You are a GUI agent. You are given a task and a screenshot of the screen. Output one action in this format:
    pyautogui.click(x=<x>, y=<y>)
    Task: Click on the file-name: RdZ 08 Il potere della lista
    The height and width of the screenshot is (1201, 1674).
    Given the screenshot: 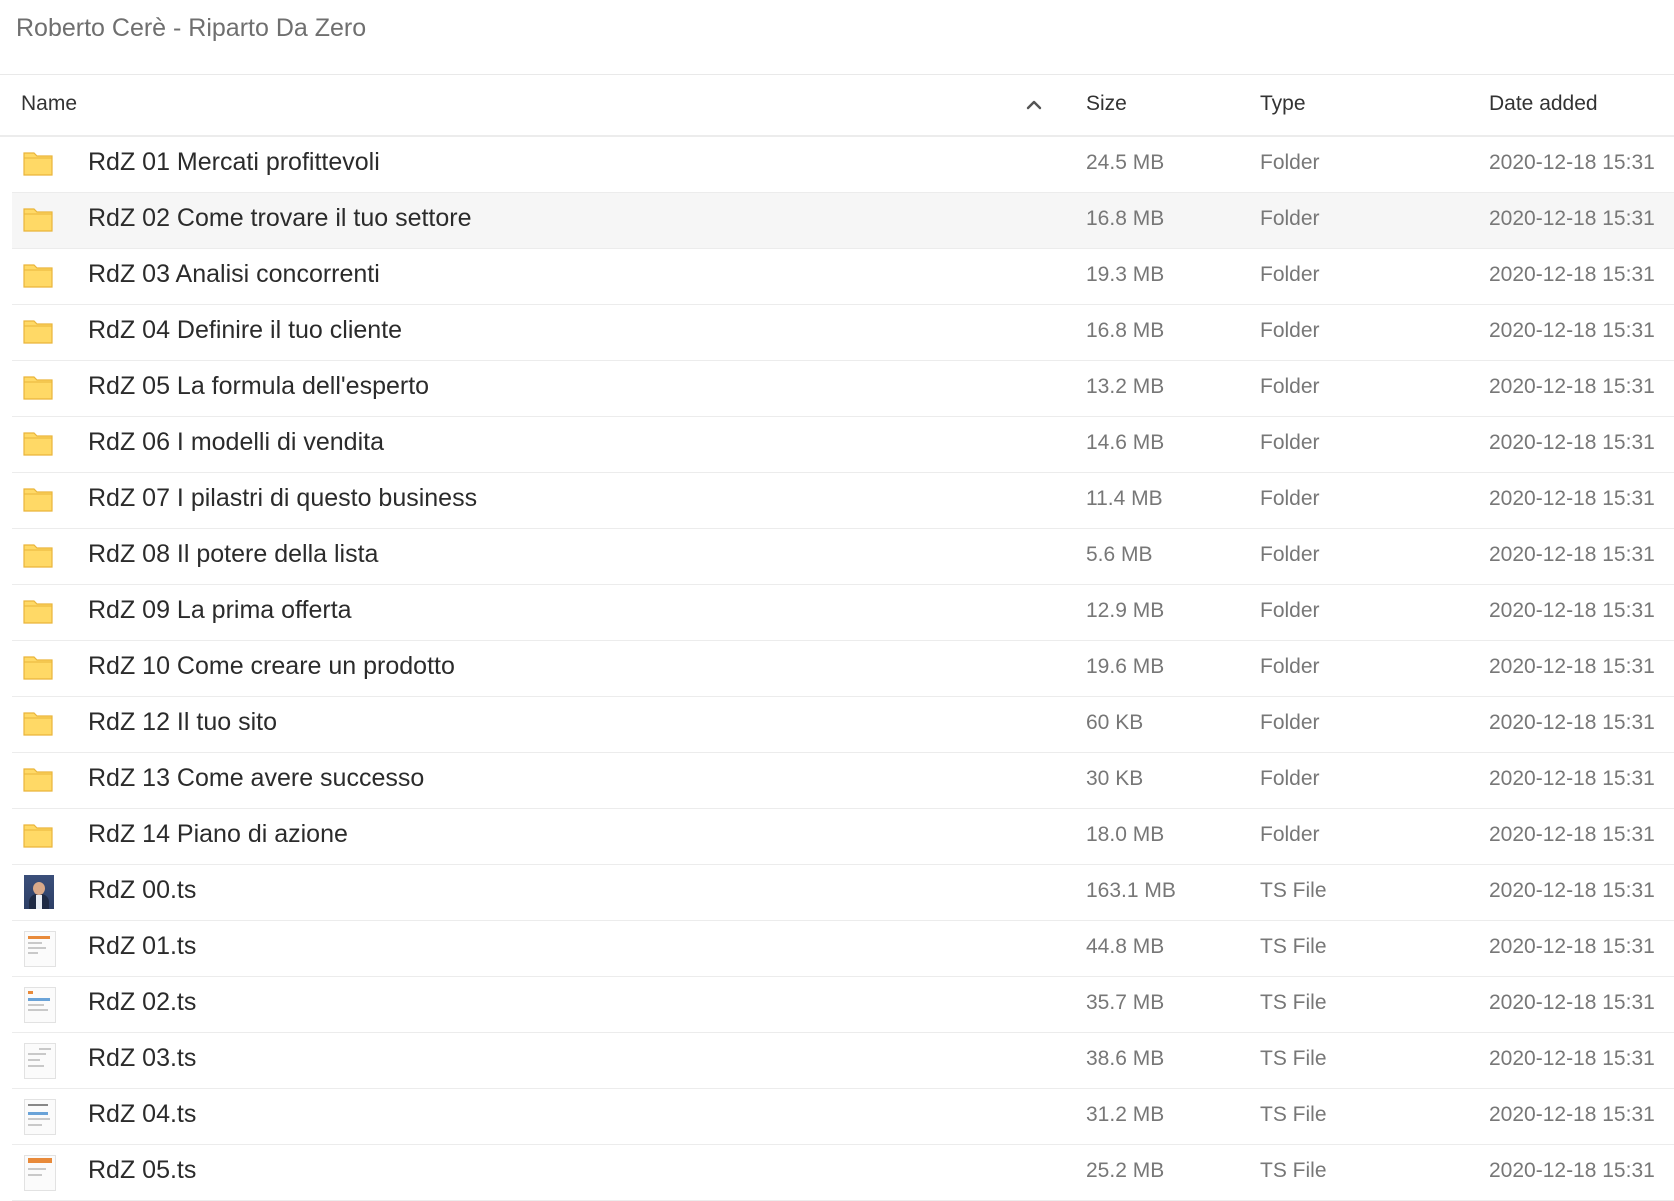 What is the action you would take?
    pyautogui.click(x=233, y=554)
    